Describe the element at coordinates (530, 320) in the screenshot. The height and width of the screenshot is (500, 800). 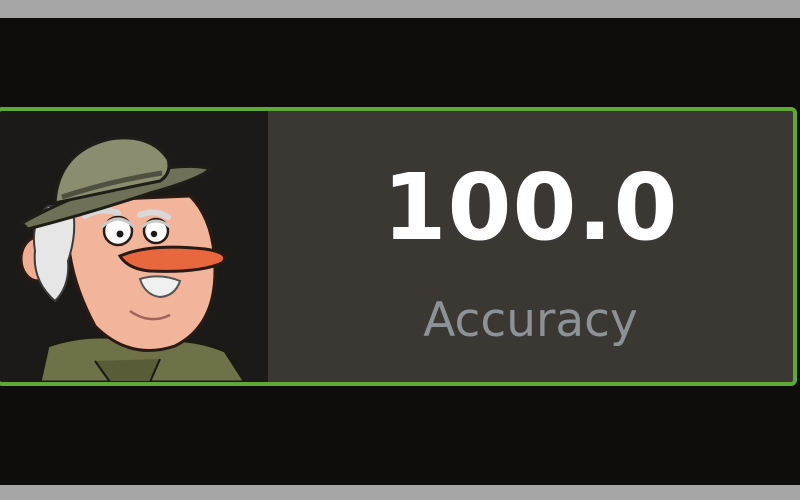
I see `accuracy-label: Accuracy` at that location.